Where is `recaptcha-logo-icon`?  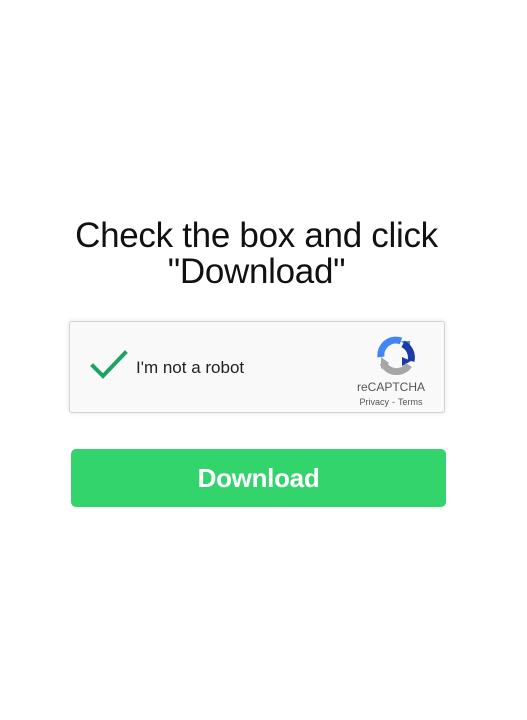
recaptcha-logo-icon is located at coordinates (396, 355).